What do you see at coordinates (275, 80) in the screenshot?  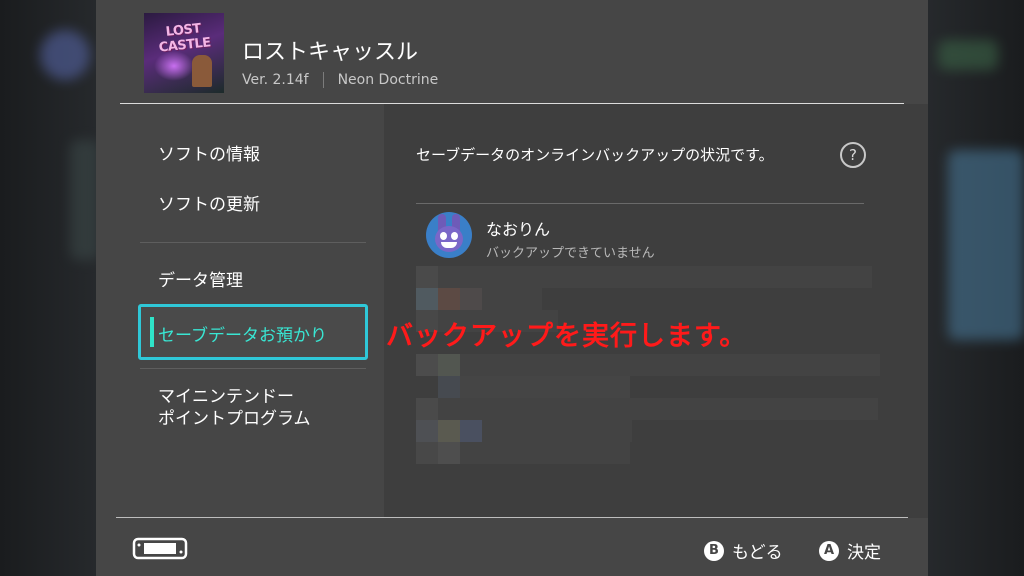 I see `game-version: Ver. 2.14f` at bounding box center [275, 80].